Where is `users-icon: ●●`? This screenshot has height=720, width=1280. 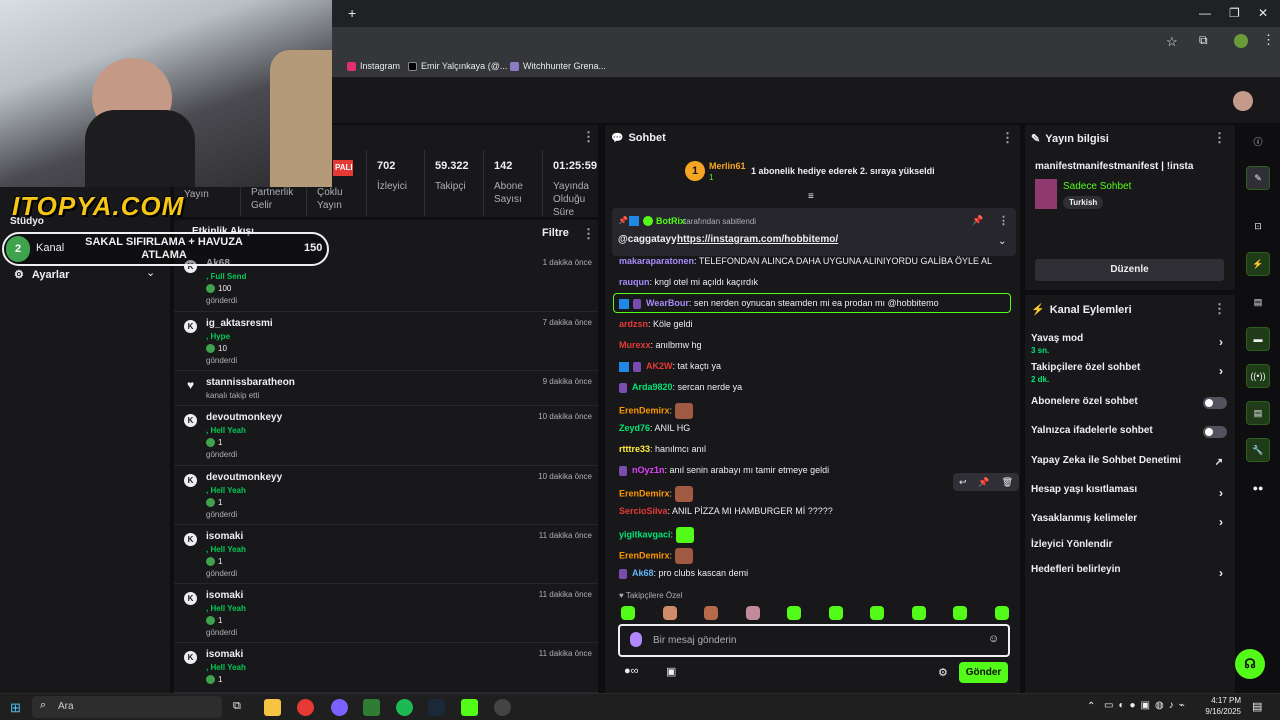
users-icon: ●● is located at coordinates (1258, 488).